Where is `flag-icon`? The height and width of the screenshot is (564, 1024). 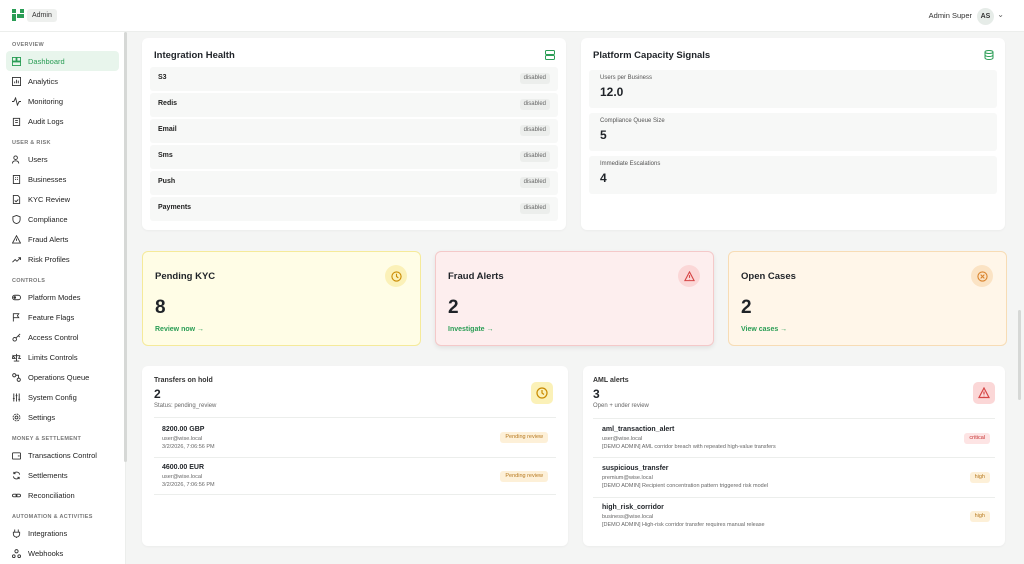
flag-icon is located at coordinates (16, 317).